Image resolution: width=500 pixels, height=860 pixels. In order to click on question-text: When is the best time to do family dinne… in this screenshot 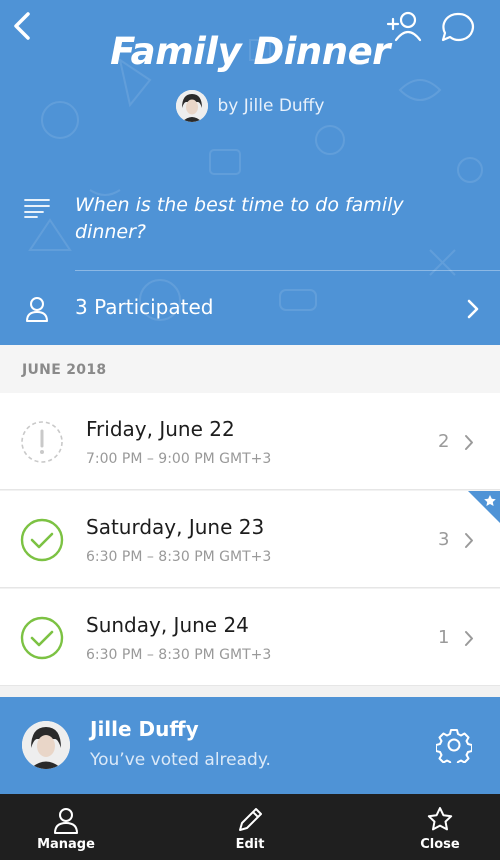, I will do `click(239, 218)`.